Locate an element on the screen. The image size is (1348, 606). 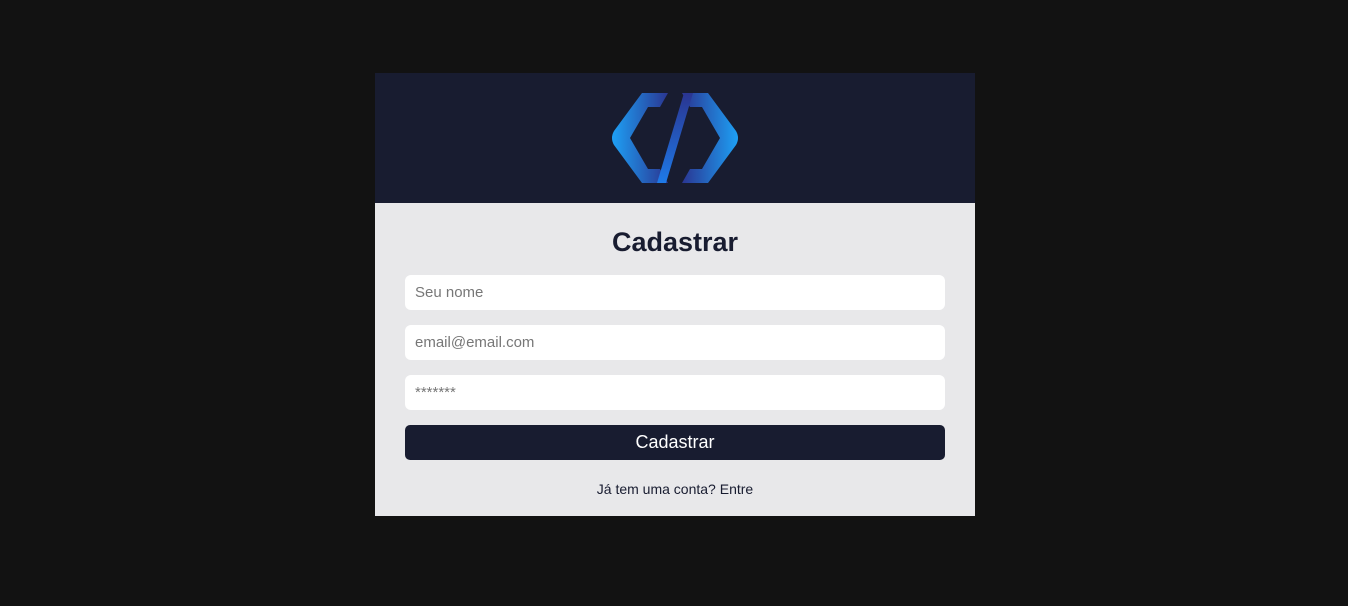
name-input is located at coordinates (675, 292).